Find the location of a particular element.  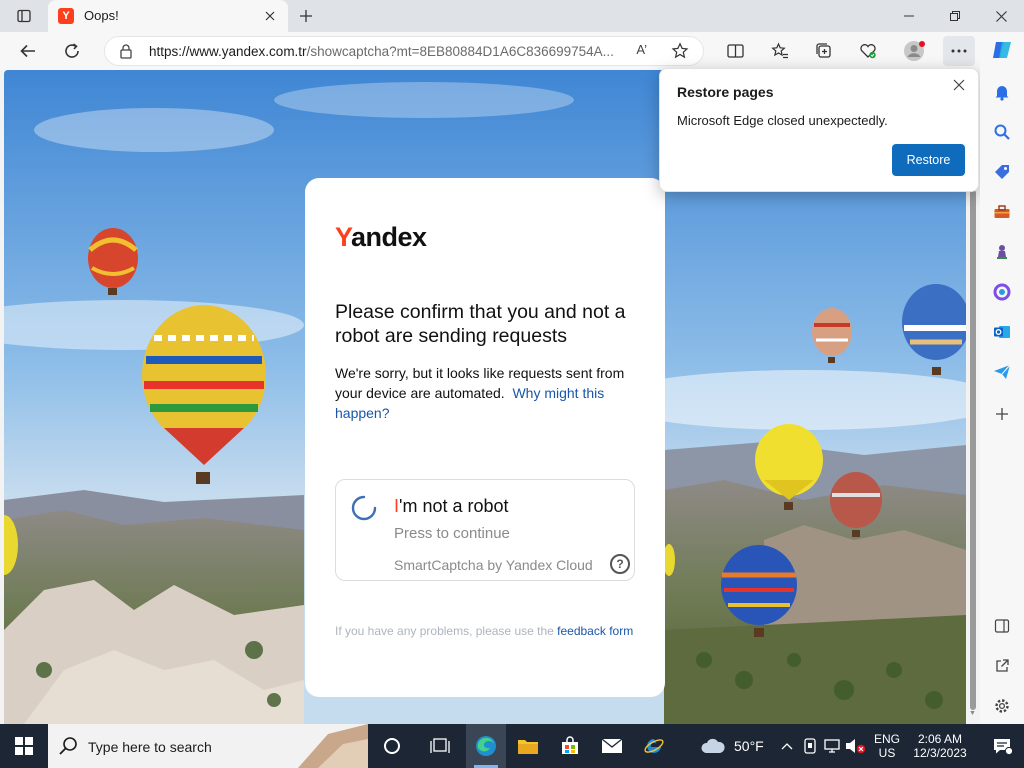

search-sidebar-button is located at coordinates (1002, 132).